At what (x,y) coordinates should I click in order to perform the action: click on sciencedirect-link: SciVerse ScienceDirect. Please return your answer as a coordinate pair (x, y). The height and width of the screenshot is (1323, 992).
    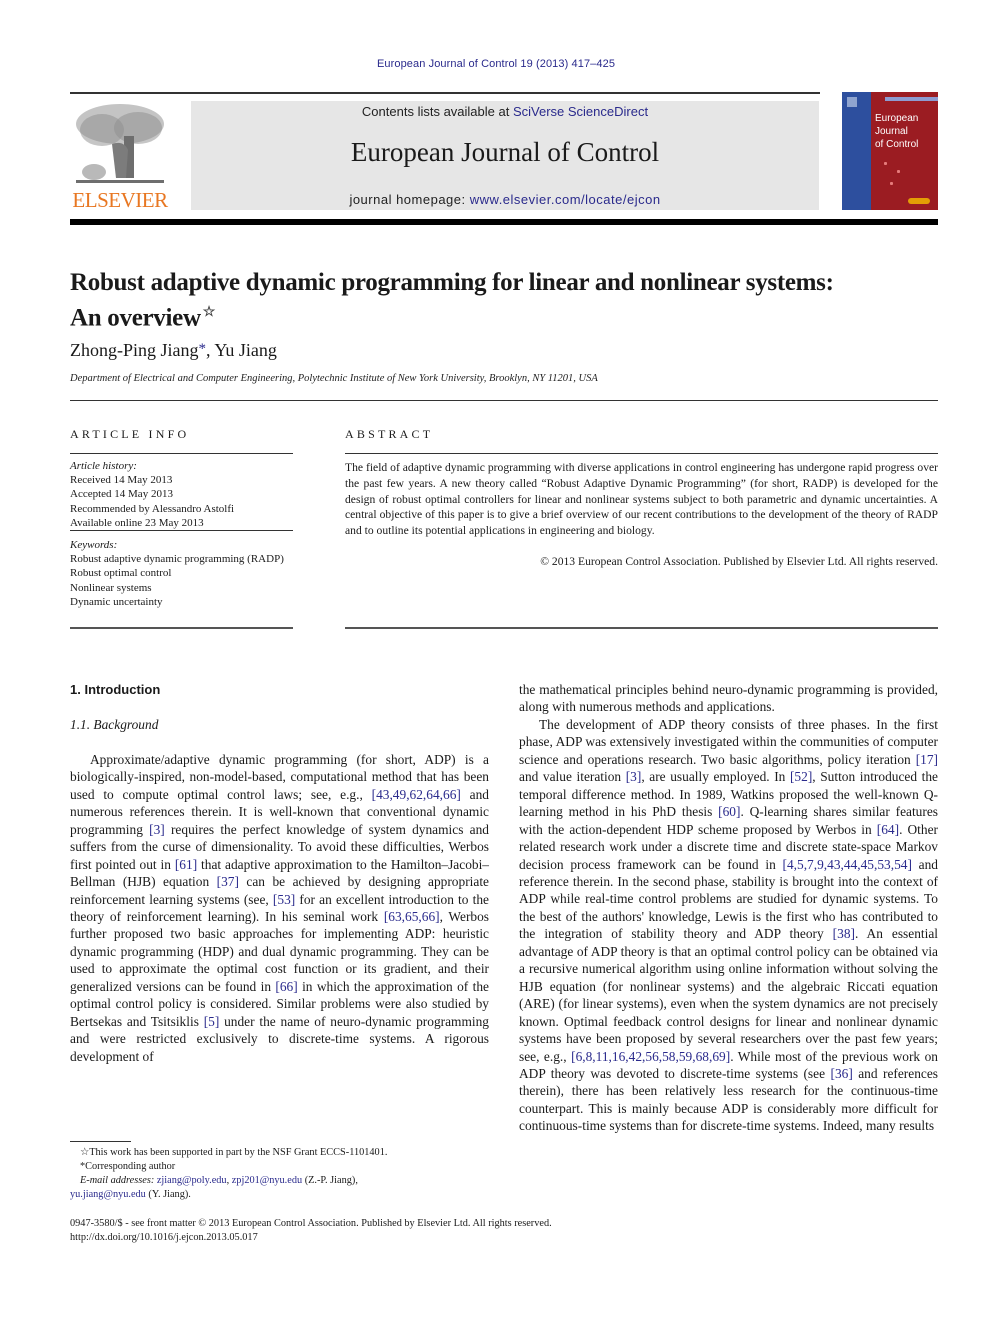
    Looking at the image, I should click on (580, 111).